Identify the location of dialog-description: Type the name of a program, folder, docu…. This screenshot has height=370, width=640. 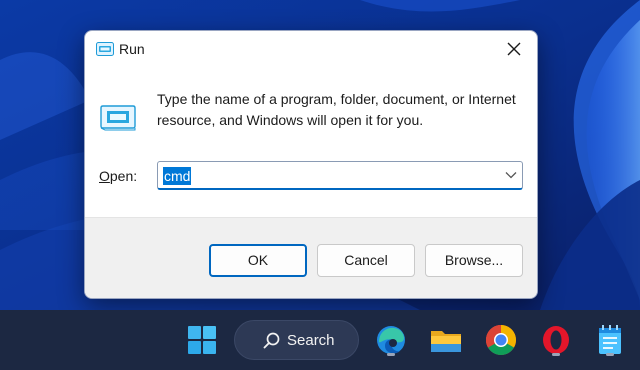
(336, 109).